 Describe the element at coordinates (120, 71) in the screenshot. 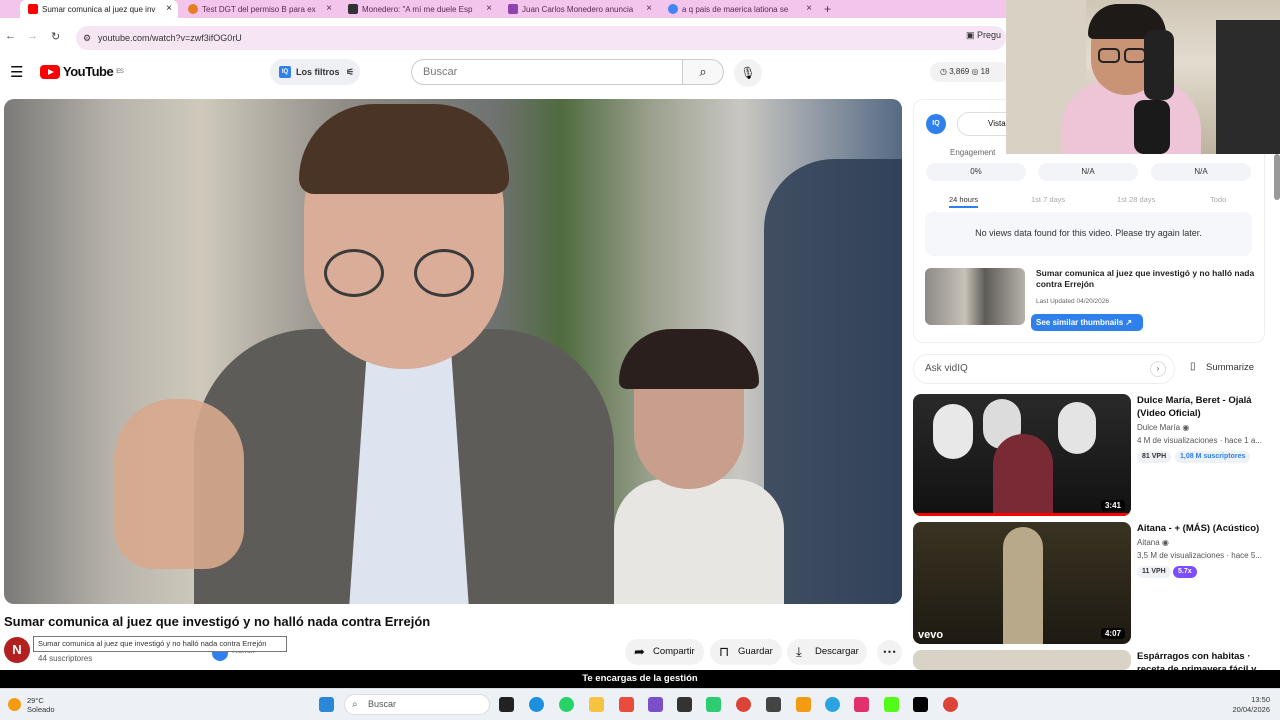

I see `region-code: ES` at that location.